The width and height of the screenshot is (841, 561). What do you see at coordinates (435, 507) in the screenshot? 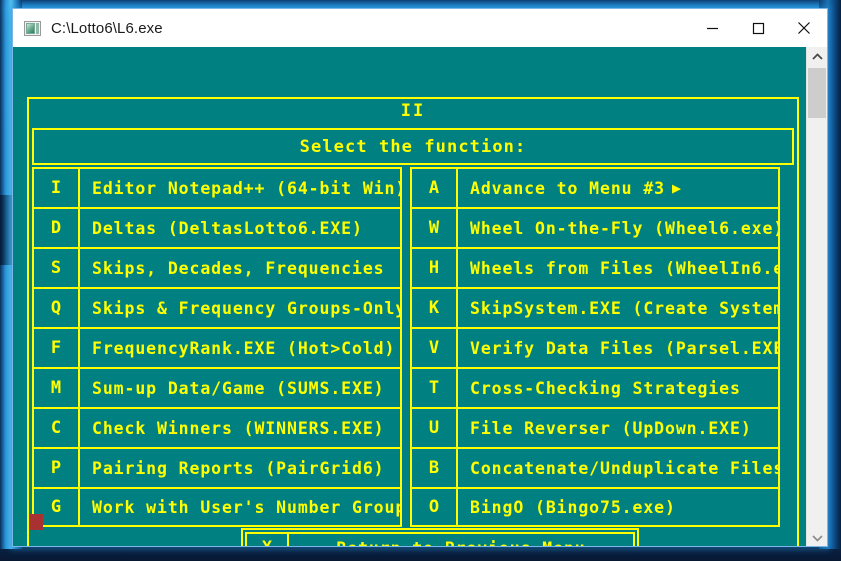
I see `menu-key-o: O` at bounding box center [435, 507].